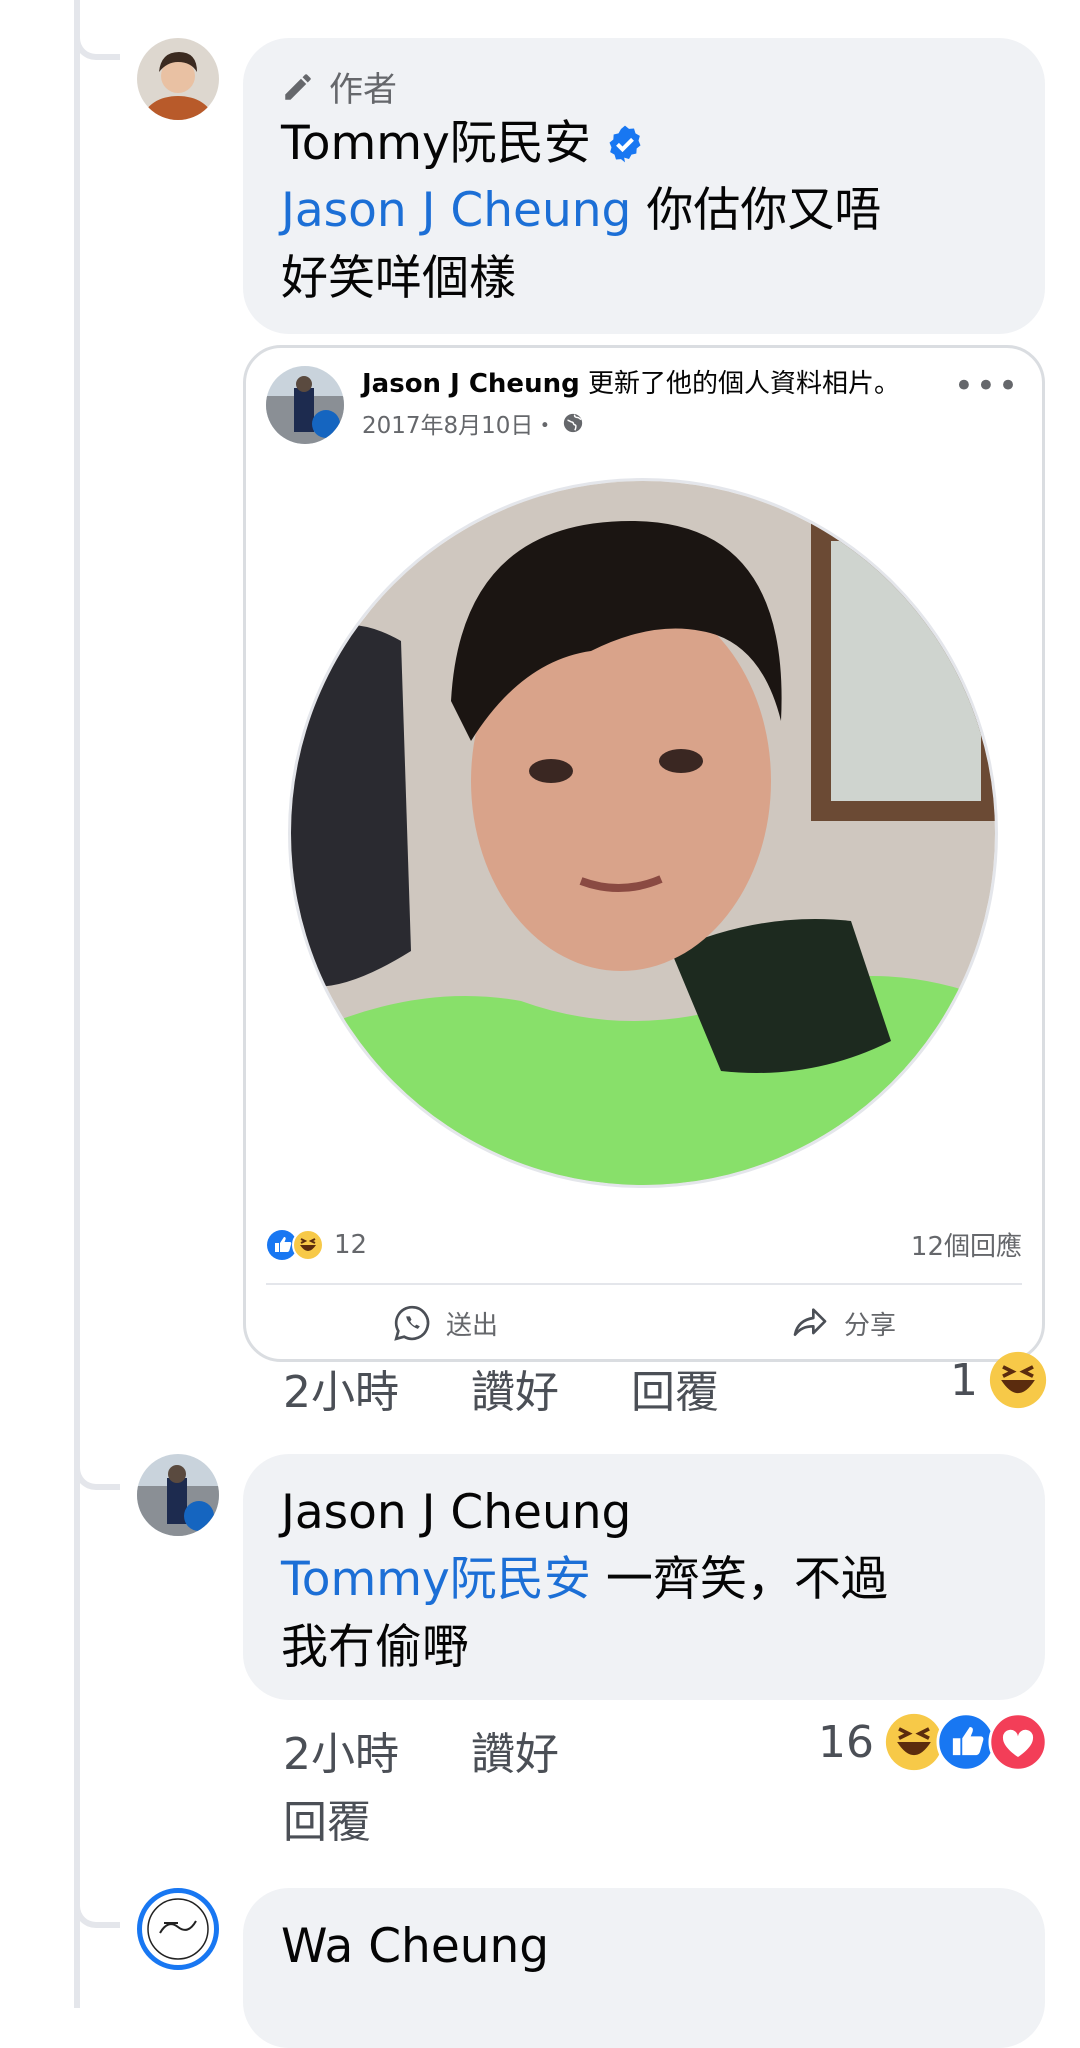 Image resolution: width=1080 pixels, height=2048 pixels. Describe the element at coordinates (573, 423) in the screenshot. I see `globe-icon` at that location.